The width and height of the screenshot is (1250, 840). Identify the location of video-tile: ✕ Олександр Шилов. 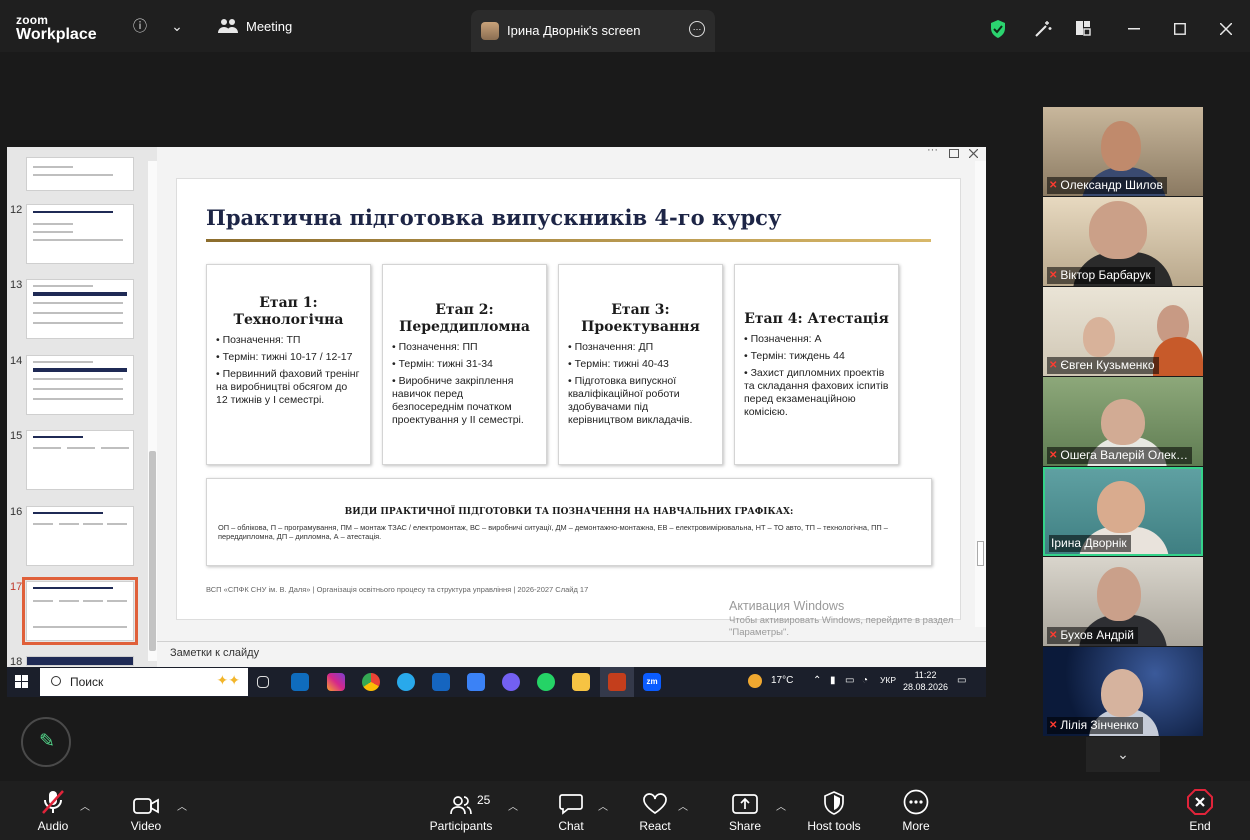
(1123, 151).